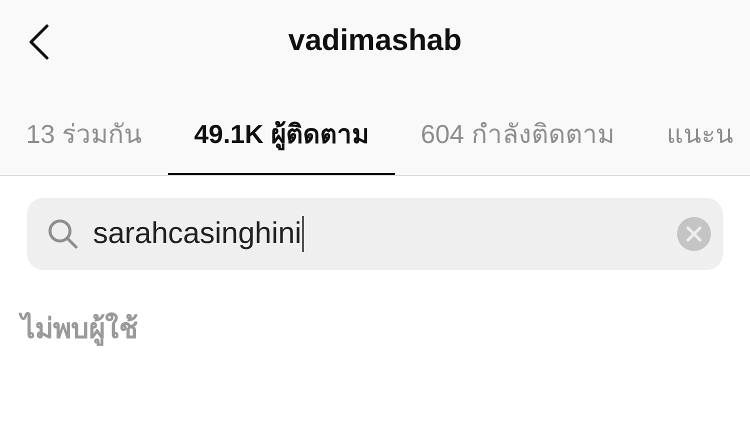  What do you see at coordinates (79, 328) in the screenshot?
I see `no-results-message: ไม่พบผู้ใช้` at bounding box center [79, 328].